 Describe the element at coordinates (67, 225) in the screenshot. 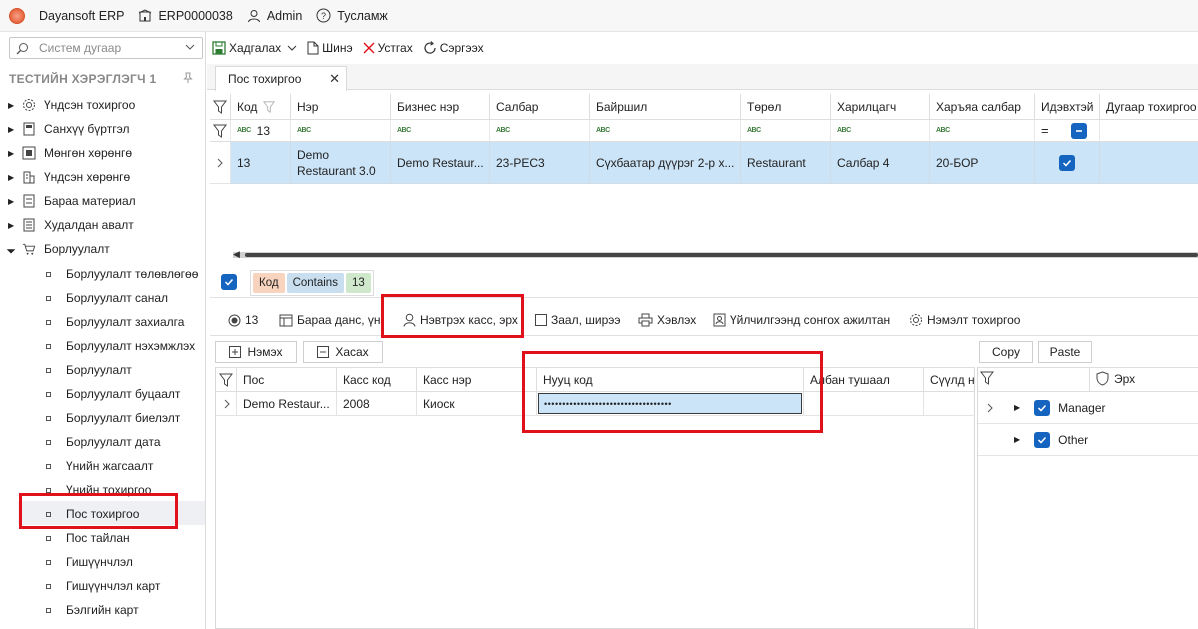

I see `module-hudaldan: ▶ Худалдан авалт` at that location.